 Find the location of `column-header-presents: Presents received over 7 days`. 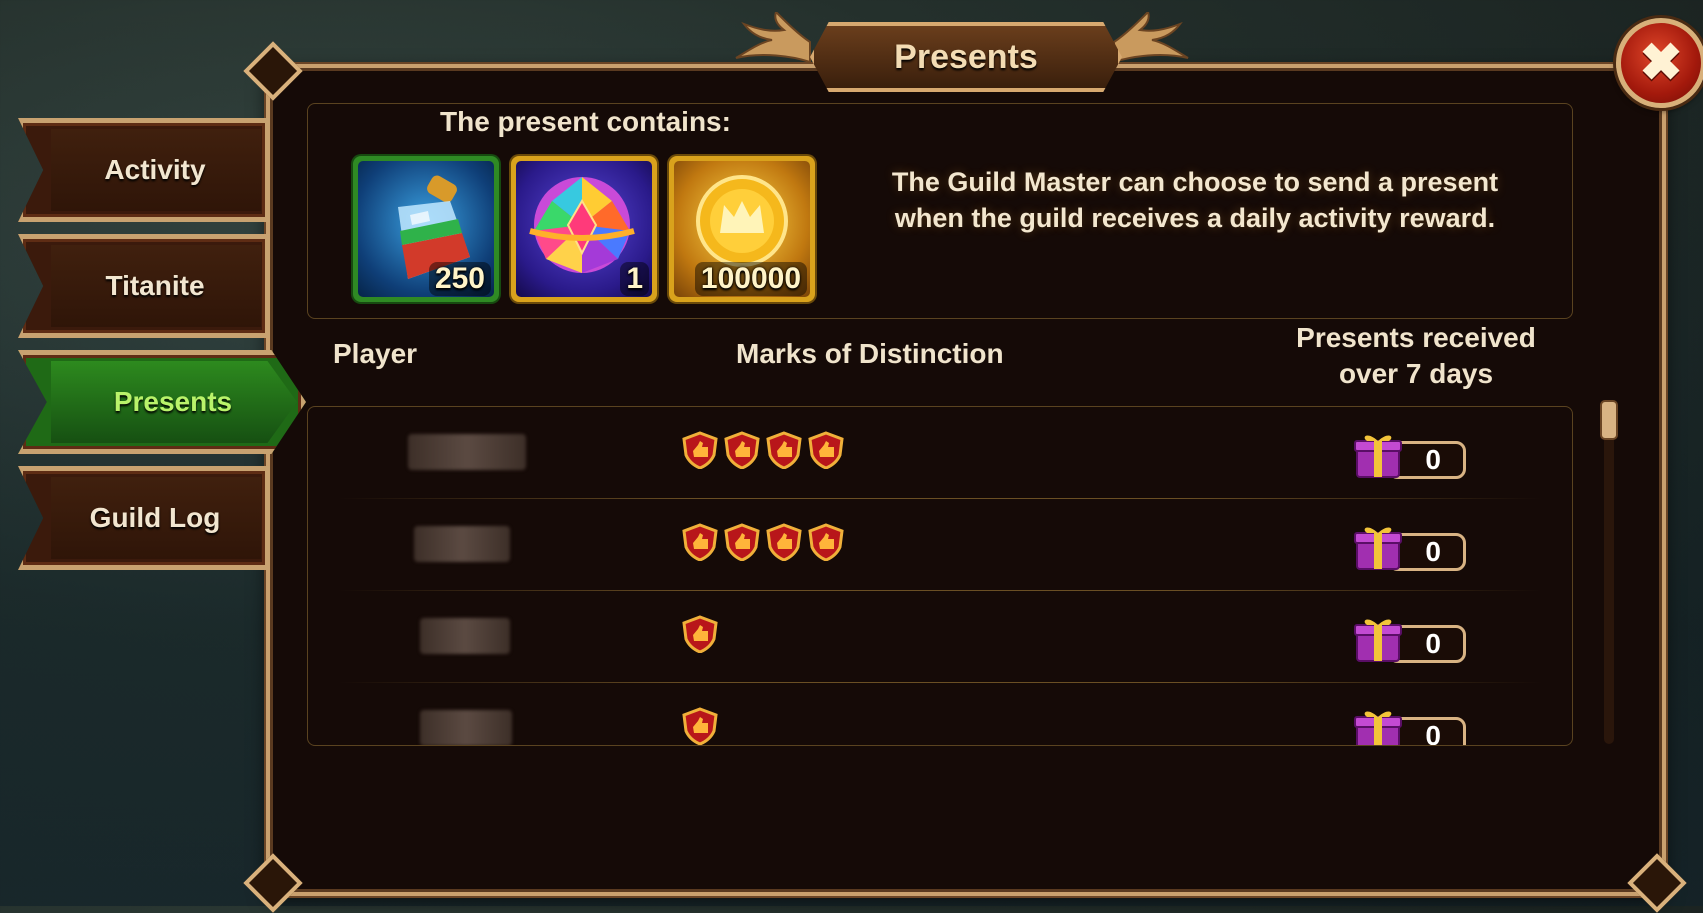

column-header-presents: Presents received over 7 days is located at coordinates (1416, 355).